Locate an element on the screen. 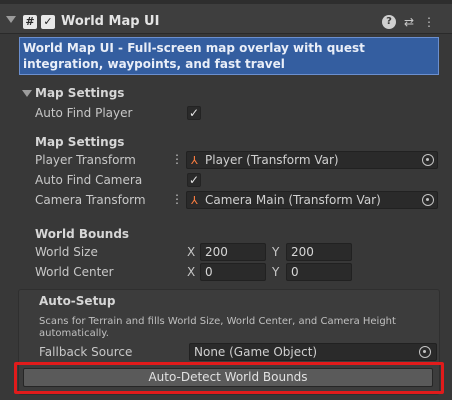  help-icon: ? is located at coordinates (389, 22).